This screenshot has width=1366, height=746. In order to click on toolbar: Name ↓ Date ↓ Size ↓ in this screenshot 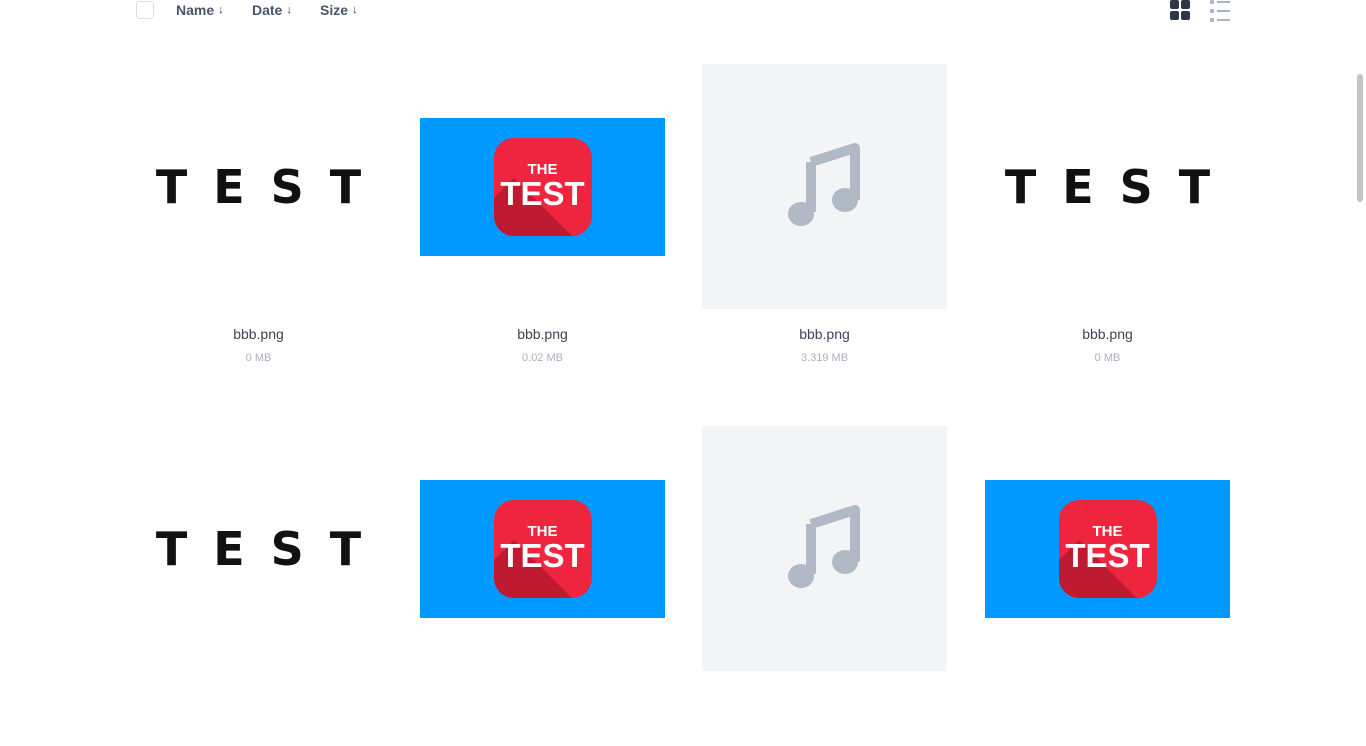, I will do `click(683, 12)`.